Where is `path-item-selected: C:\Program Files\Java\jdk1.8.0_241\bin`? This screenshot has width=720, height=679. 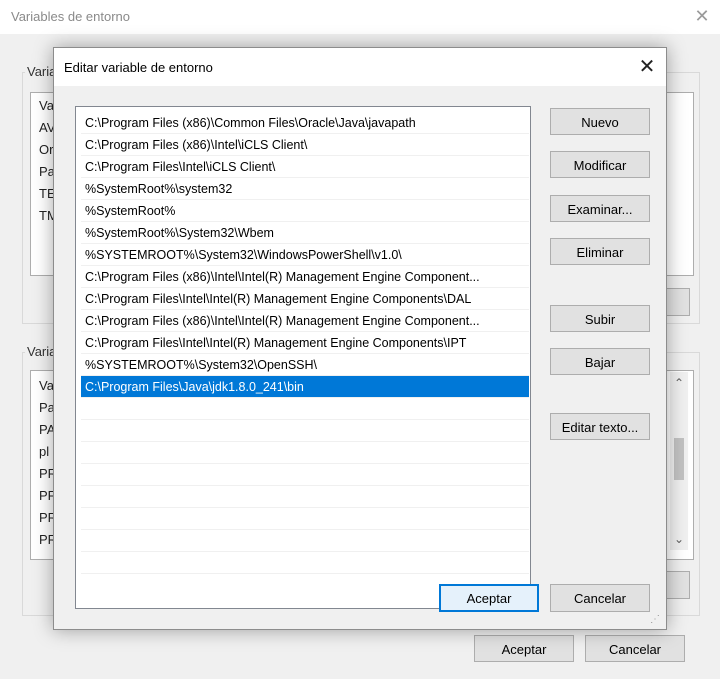 path-item-selected: C:\Program Files\Java\jdk1.8.0_241\bin is located at coordinates (305, 387).